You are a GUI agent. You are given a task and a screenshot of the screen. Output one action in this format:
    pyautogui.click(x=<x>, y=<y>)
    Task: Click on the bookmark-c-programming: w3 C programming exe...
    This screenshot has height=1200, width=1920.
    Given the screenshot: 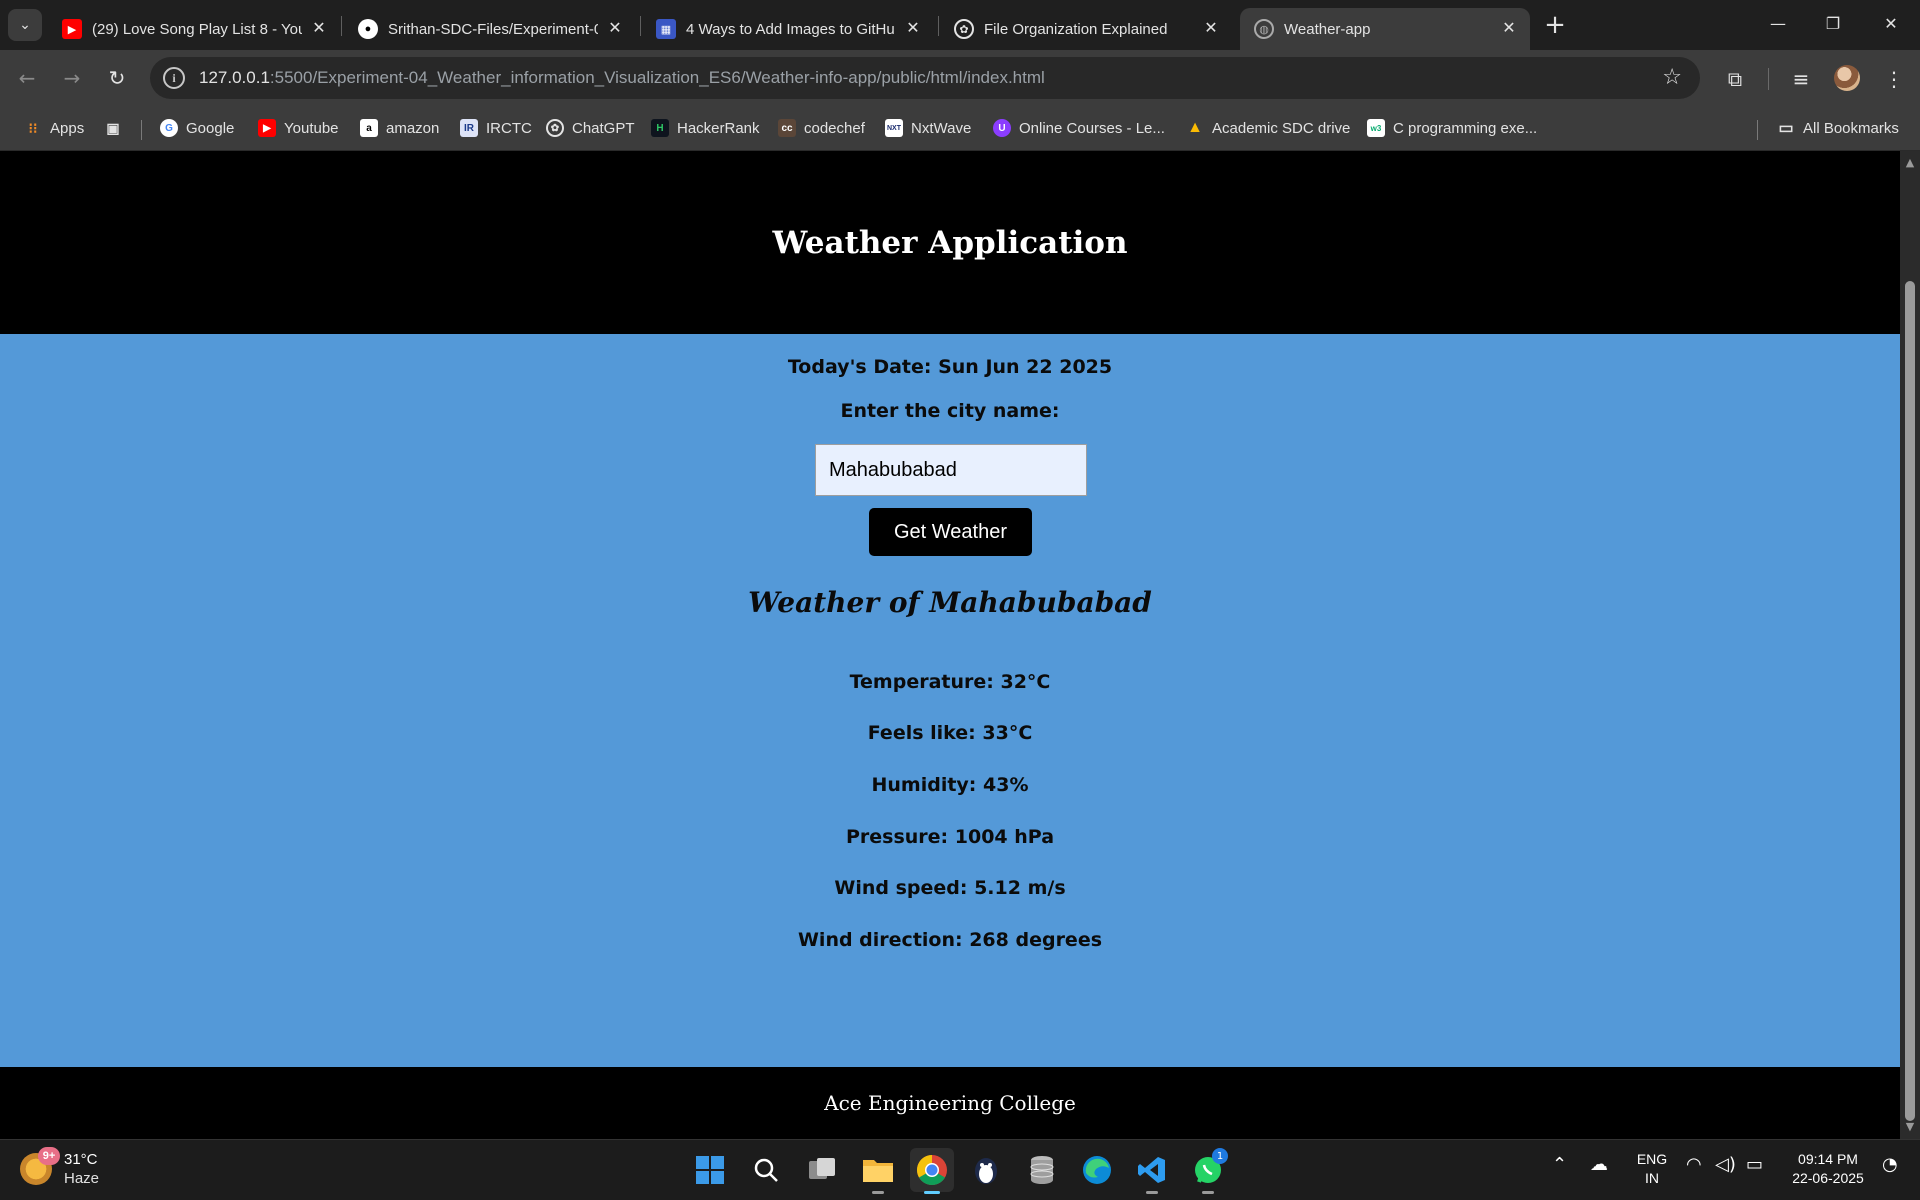 What is the action you would take?
    pyautogui.click(x=1452, y=128)
    